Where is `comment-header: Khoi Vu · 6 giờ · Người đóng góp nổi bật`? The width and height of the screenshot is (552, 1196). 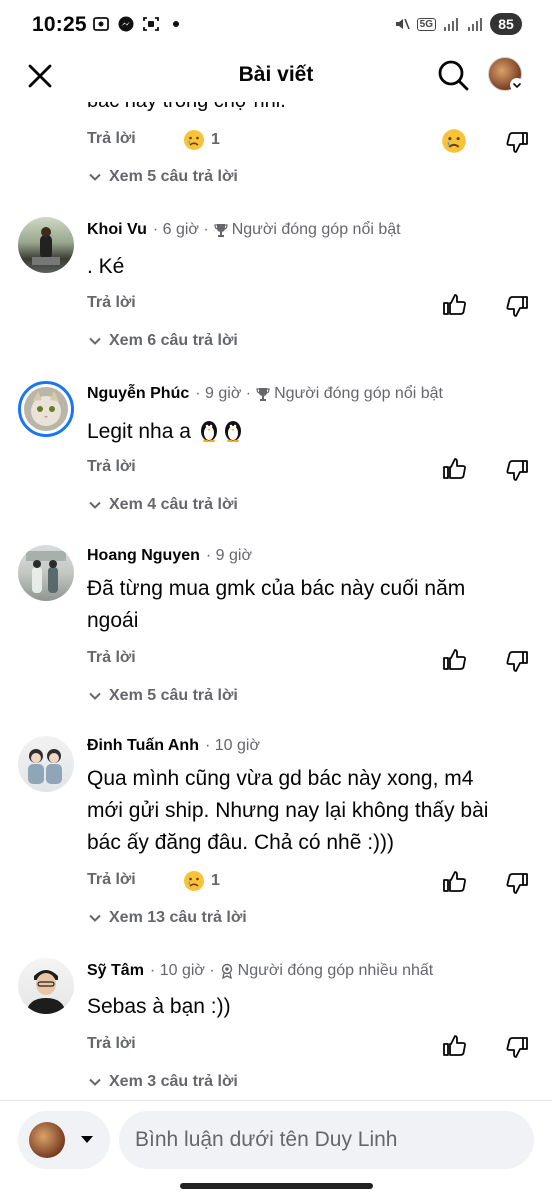 comment-header: Khoi Vu · 6 giờ · Người đóng góp nổi bật is located at coordinates (244, 230).